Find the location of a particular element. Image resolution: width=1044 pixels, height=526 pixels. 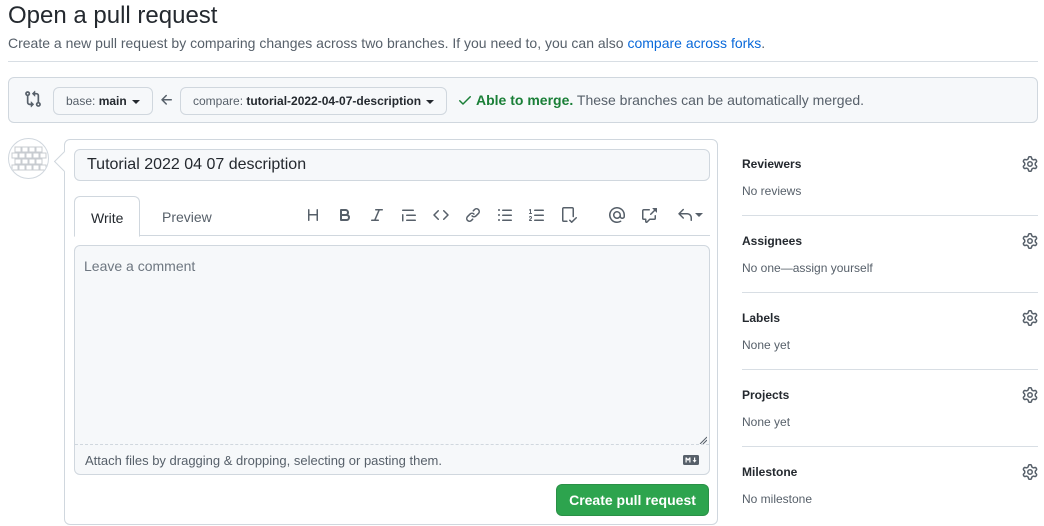

compare-branch-name: tutorial-2022-04-07-description is located at coordinates (334, 101).